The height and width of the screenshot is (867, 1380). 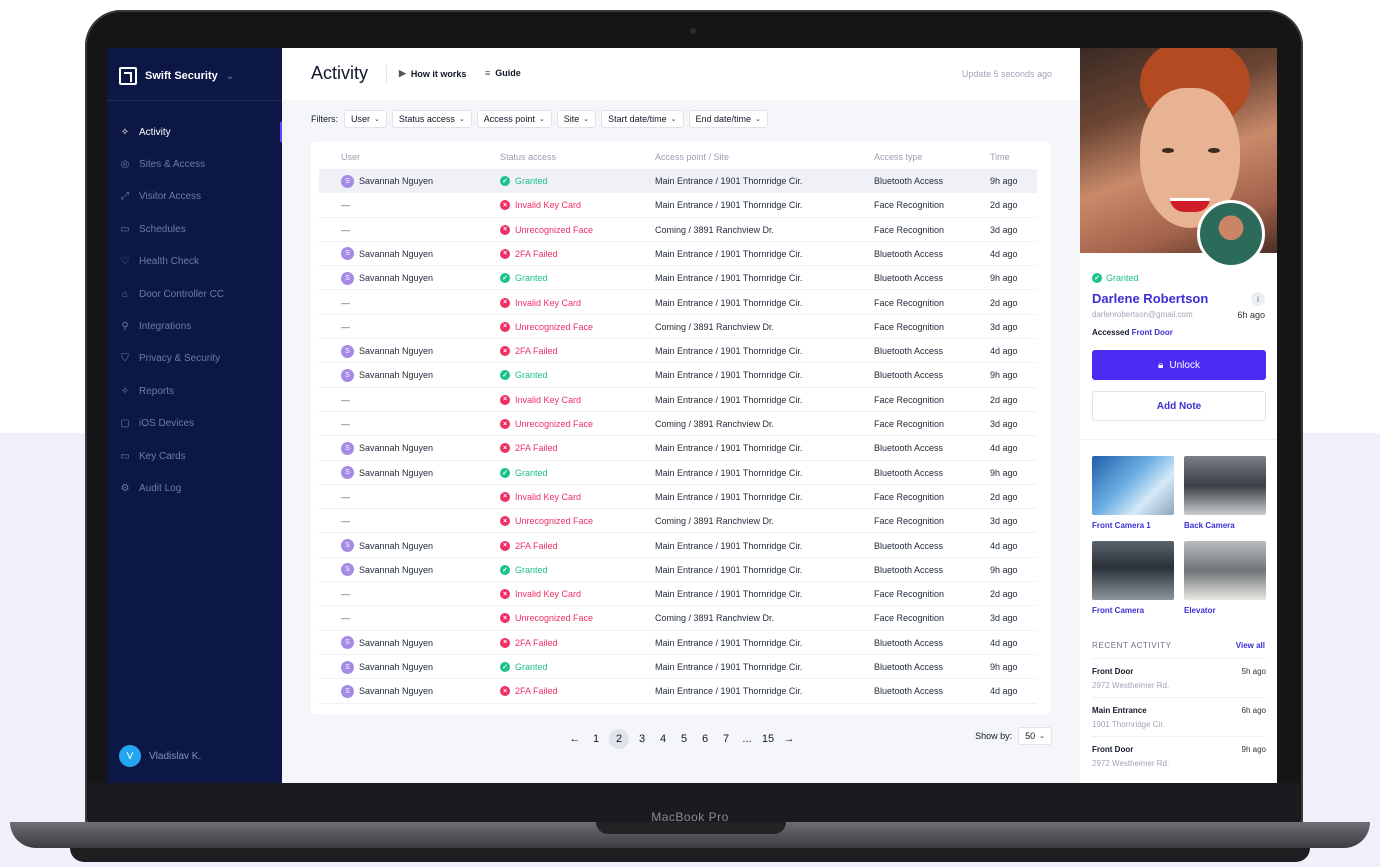 What do you see at coordinates (1000, 157) in the screenshot?
I see `column-header: Time` at bounding box center [1000, 157].